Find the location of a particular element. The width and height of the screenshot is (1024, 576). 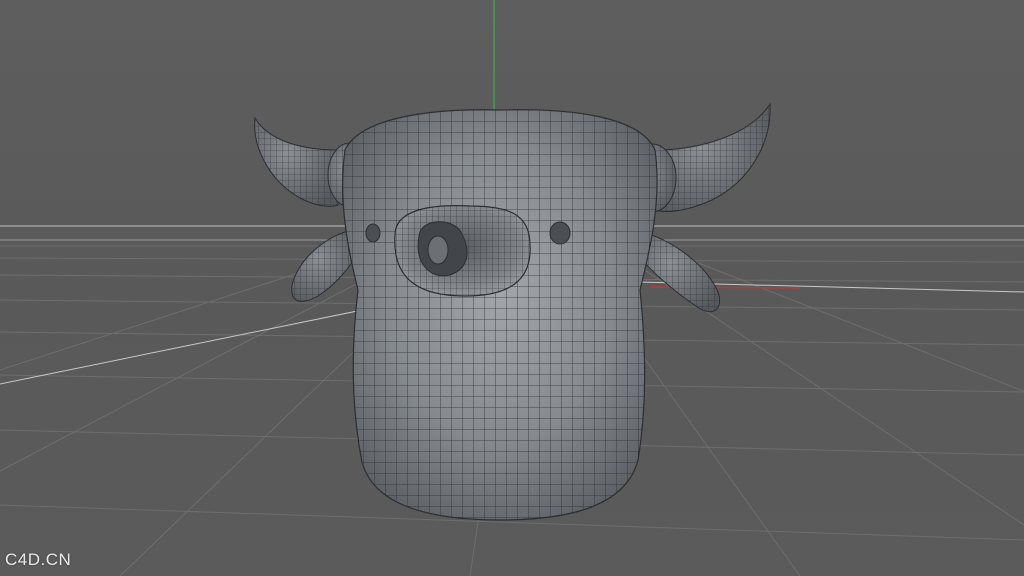

left-horn is located at coordinates (296, 161).